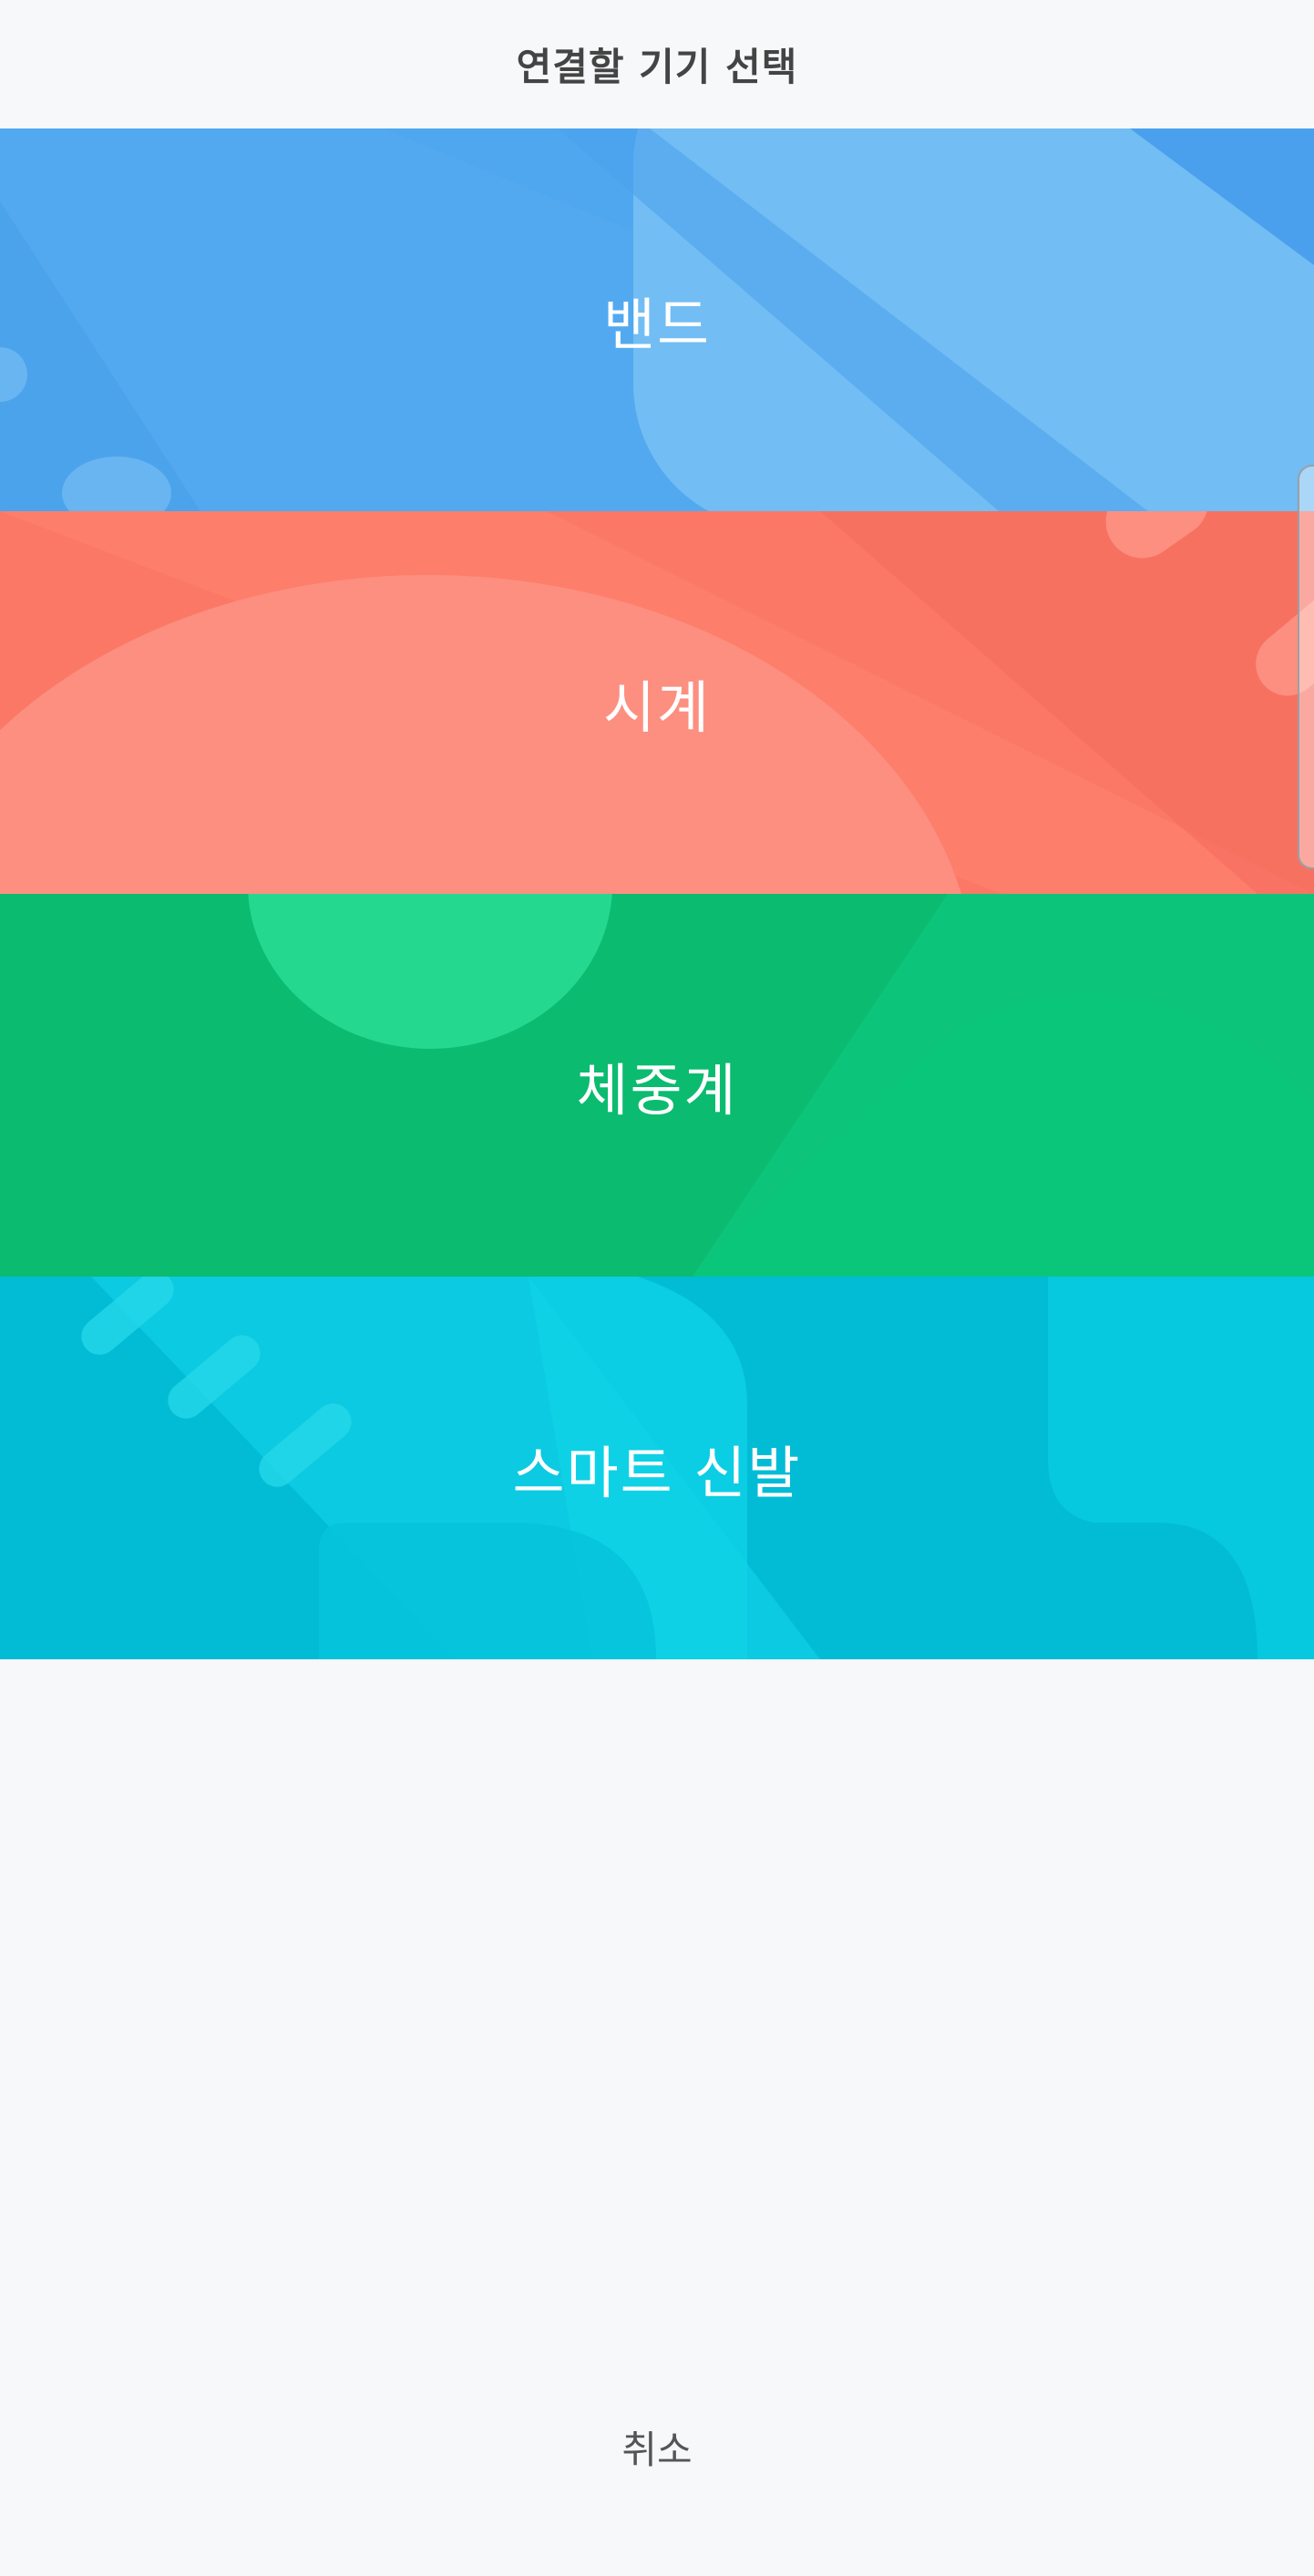  I want to click on edge-panel-handle, so click(1306, 667).